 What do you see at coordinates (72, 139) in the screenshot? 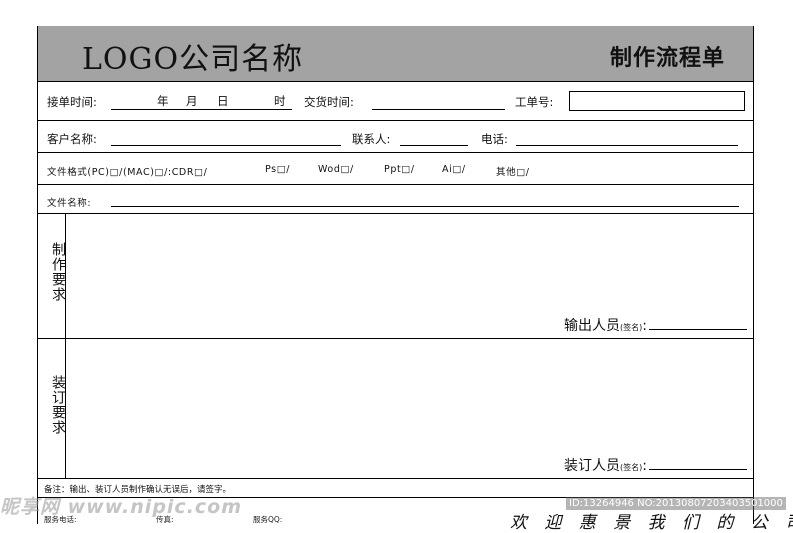
I see `customer-label: 客户名称:` at bounding box center [72, 139].